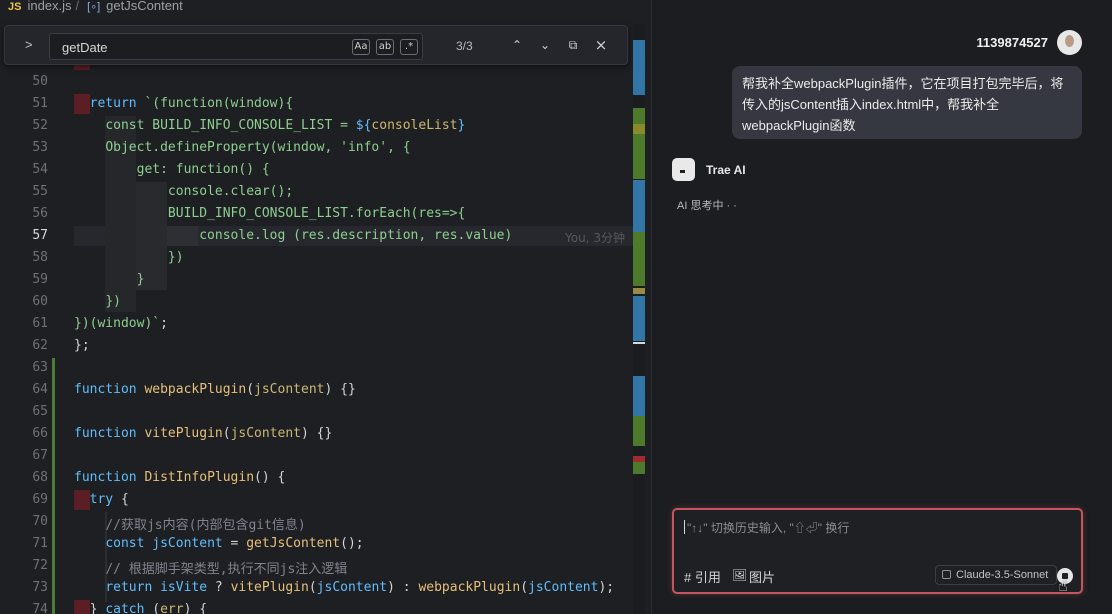 The width and height of the screenshot is (1112, 614). Describe the element at coordinates (40, 323) in the screenshot. I see `line-number: 61` at that location.